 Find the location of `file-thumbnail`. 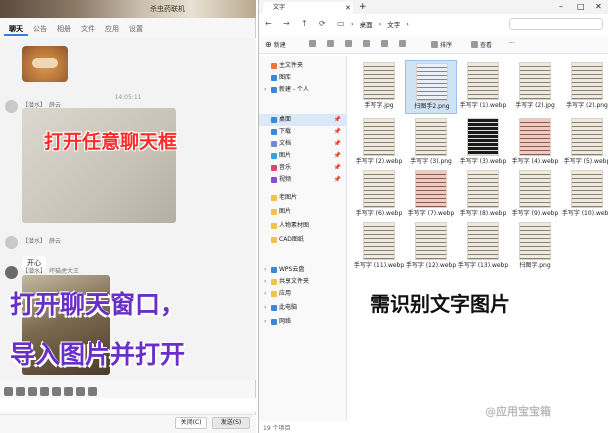

file-thumbnail is located at coordinates (483, 189).